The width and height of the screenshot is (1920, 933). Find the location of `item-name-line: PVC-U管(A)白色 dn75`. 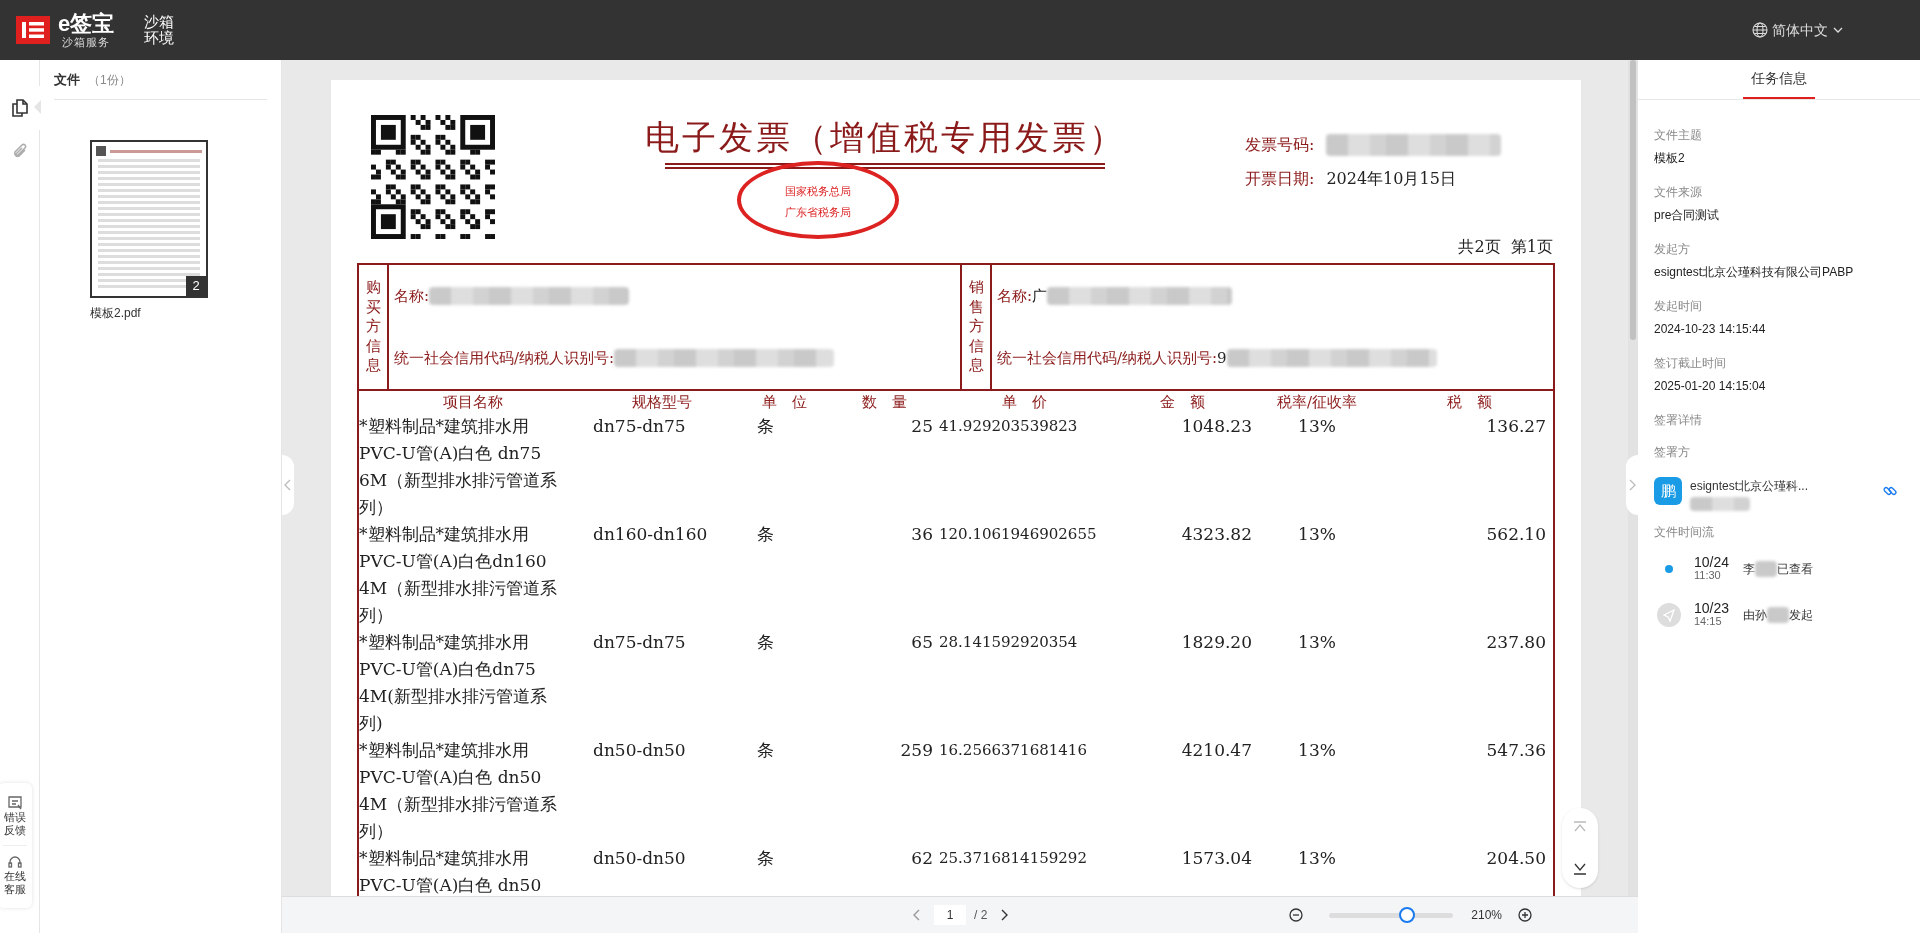

item-name-line: PVC-U管(A)白色 dn75 is located at coordinates (451, 453).